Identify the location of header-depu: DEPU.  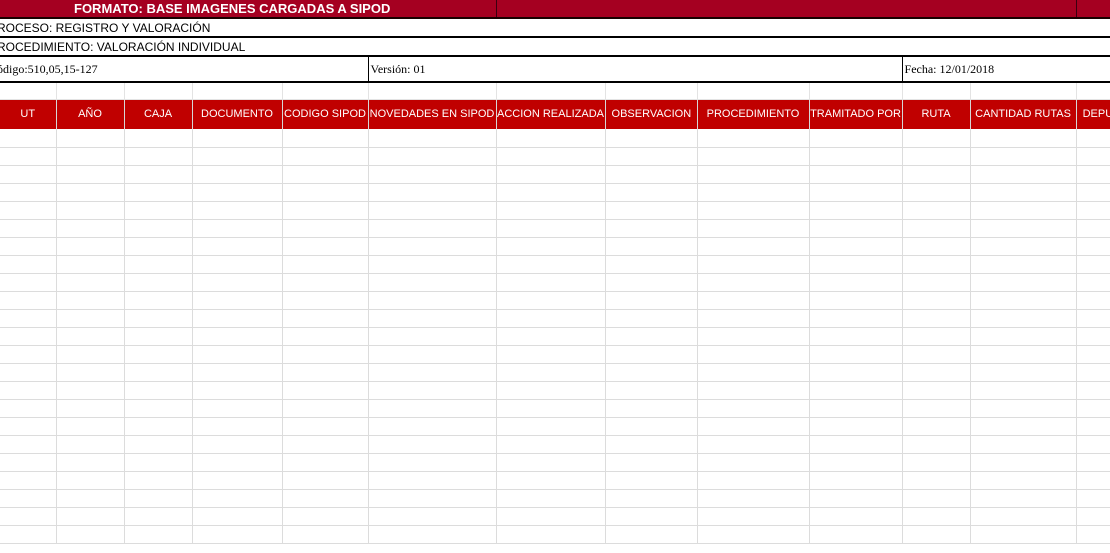
(1093, 114).